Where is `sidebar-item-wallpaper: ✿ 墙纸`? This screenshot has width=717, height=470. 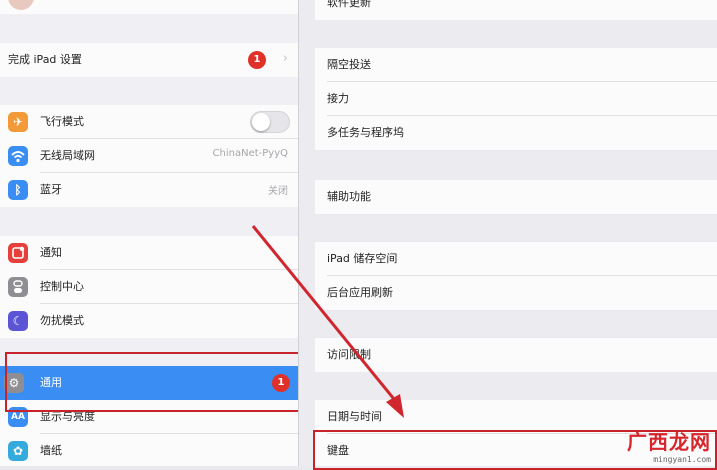 sidebar-item-wallpaper: ✿ 墙纸 is located at coordinates (149, 450).